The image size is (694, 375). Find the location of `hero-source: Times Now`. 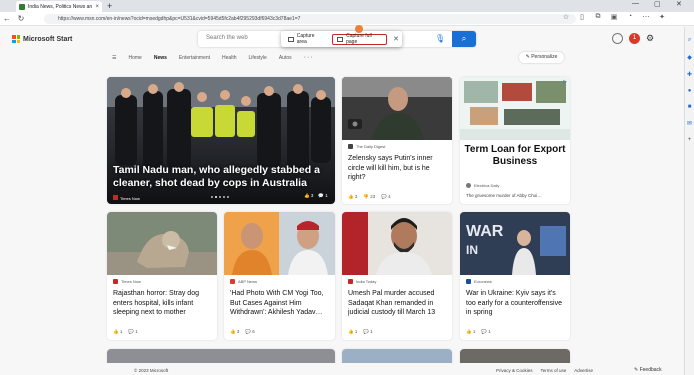

hero-source: Times Now is located at coordinates (126, 198).